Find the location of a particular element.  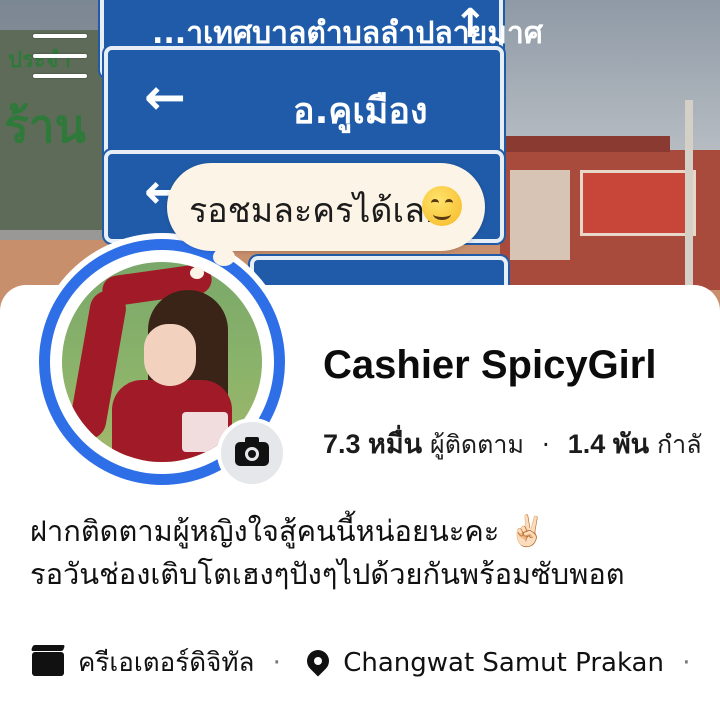

followers-count: 7.3 หมื่น is located at coordinates (372, 444).